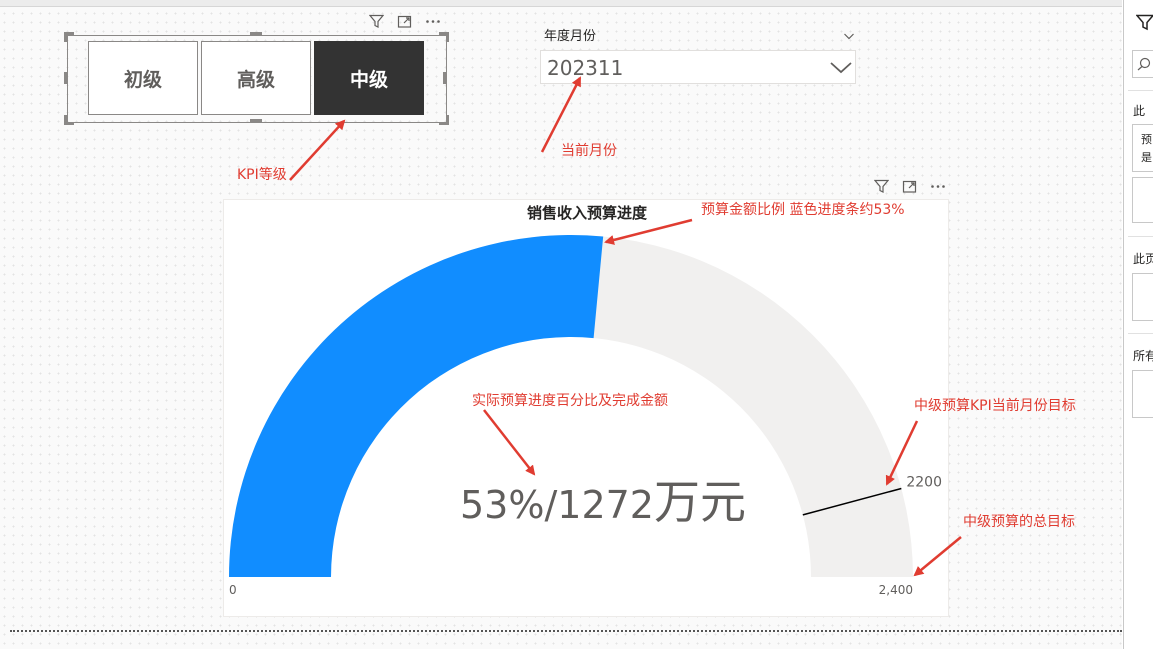 The height and width of the screenshot is (649, 1153). What do you see at coordinates (1138, 324) in the screenshot?
I see `filters-pane: 此 预 是 此页 所有` at bounding box center [1138, 324].